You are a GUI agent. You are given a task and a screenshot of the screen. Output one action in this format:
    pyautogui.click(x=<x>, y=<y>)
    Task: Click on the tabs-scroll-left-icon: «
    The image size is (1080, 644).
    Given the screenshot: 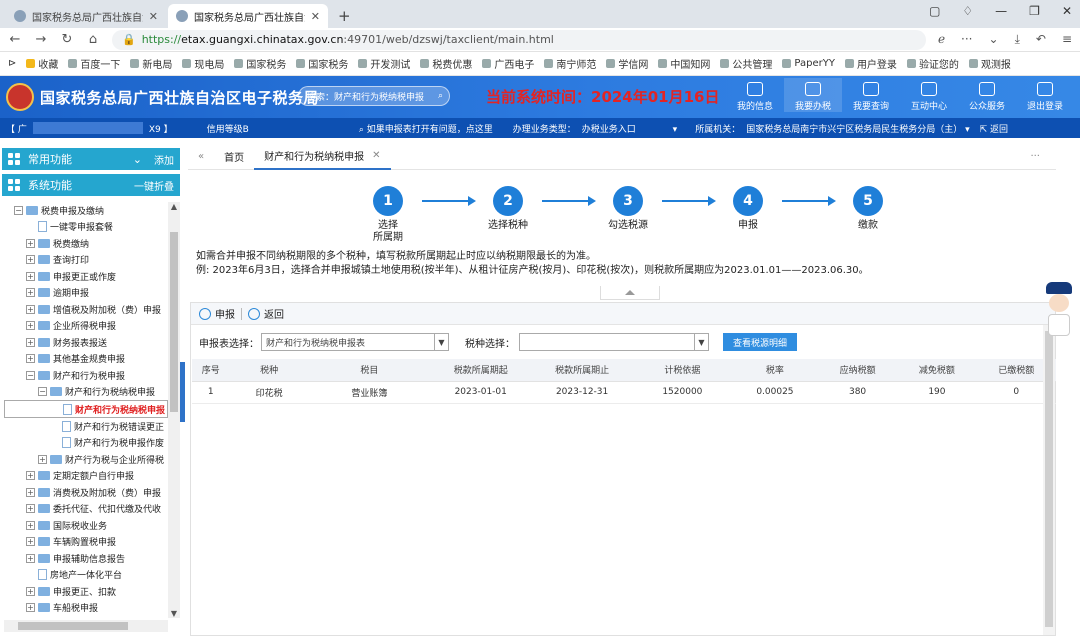 What is the action you would take?
    pyautogui.click(x=201, y=157)
    